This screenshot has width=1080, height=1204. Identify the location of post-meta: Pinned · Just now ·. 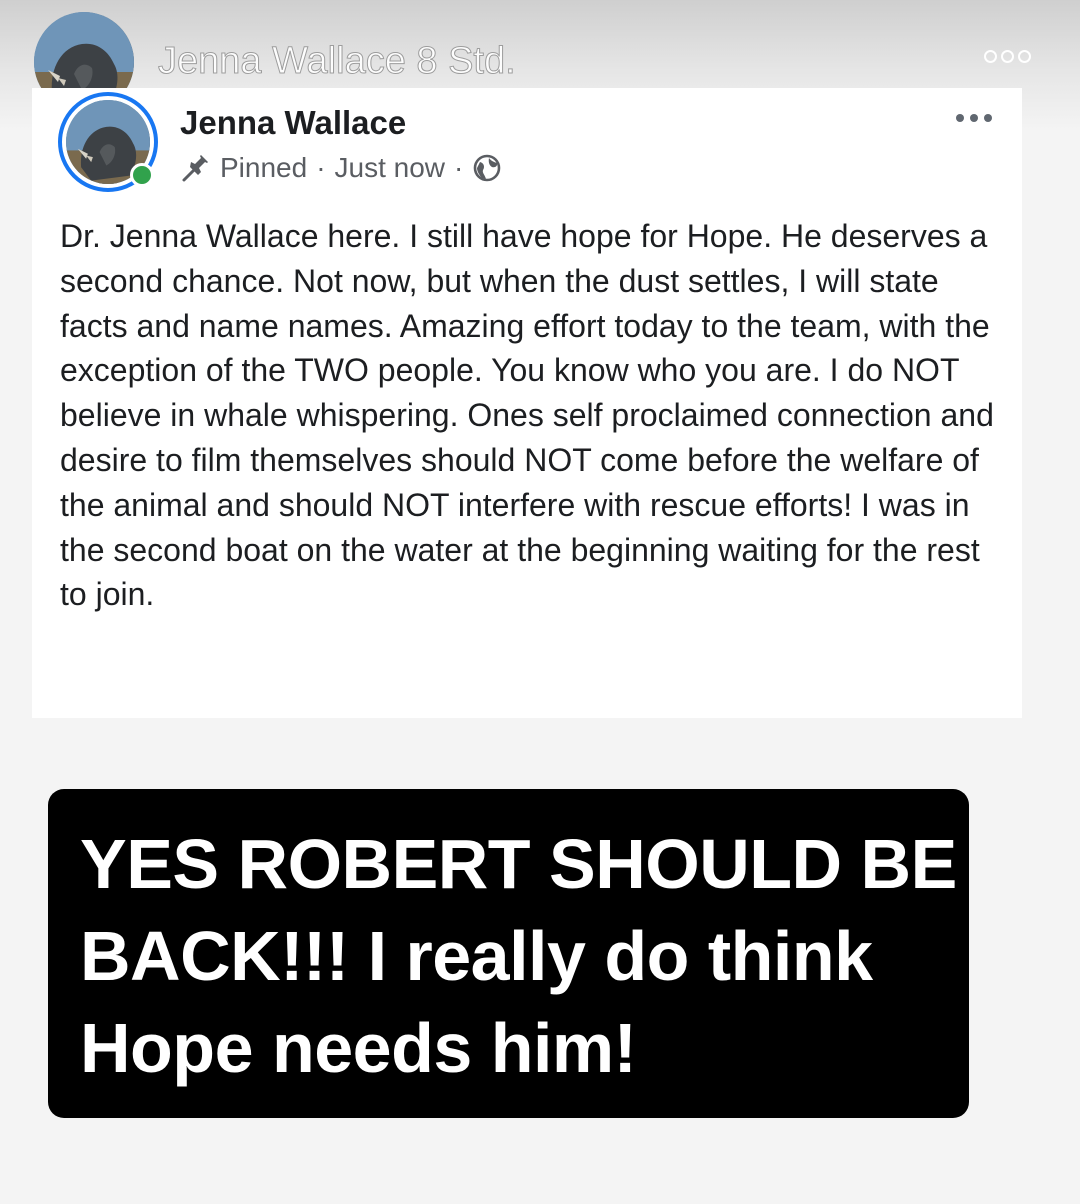
(341, 168).